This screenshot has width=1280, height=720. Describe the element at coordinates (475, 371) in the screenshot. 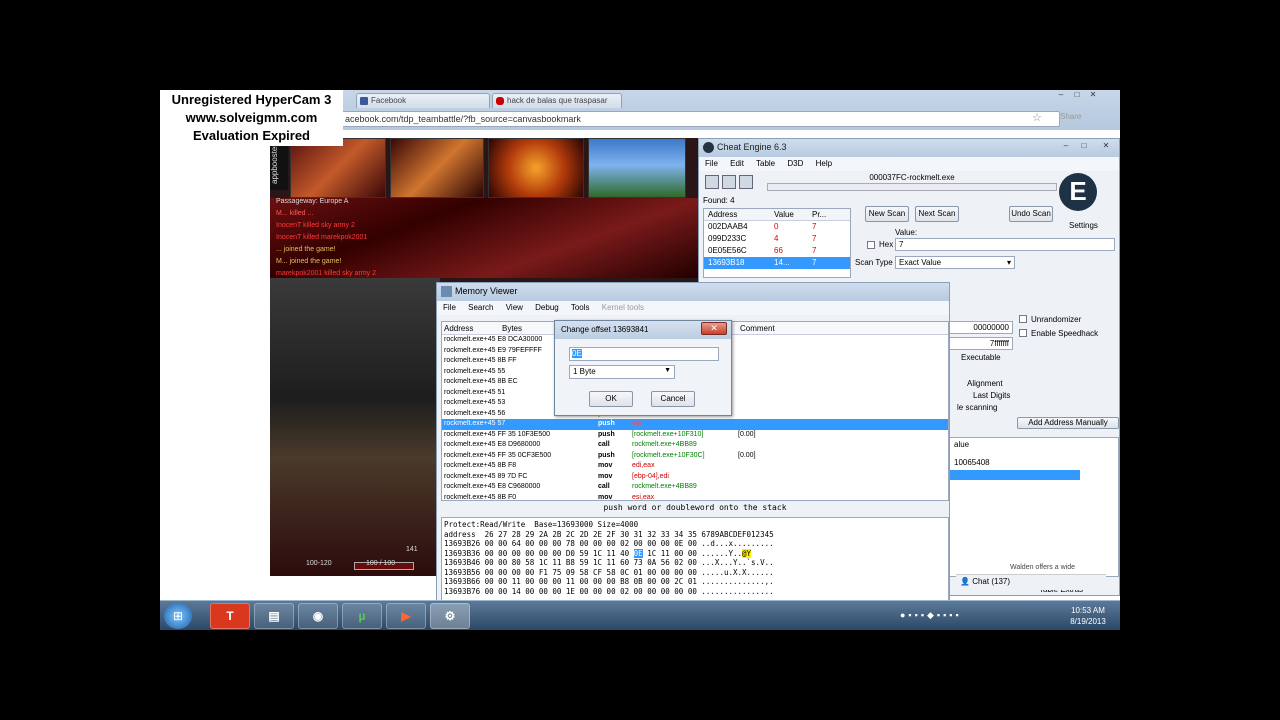

I see `disassembly-addr: rockmelt.exe+45 55` at that location.